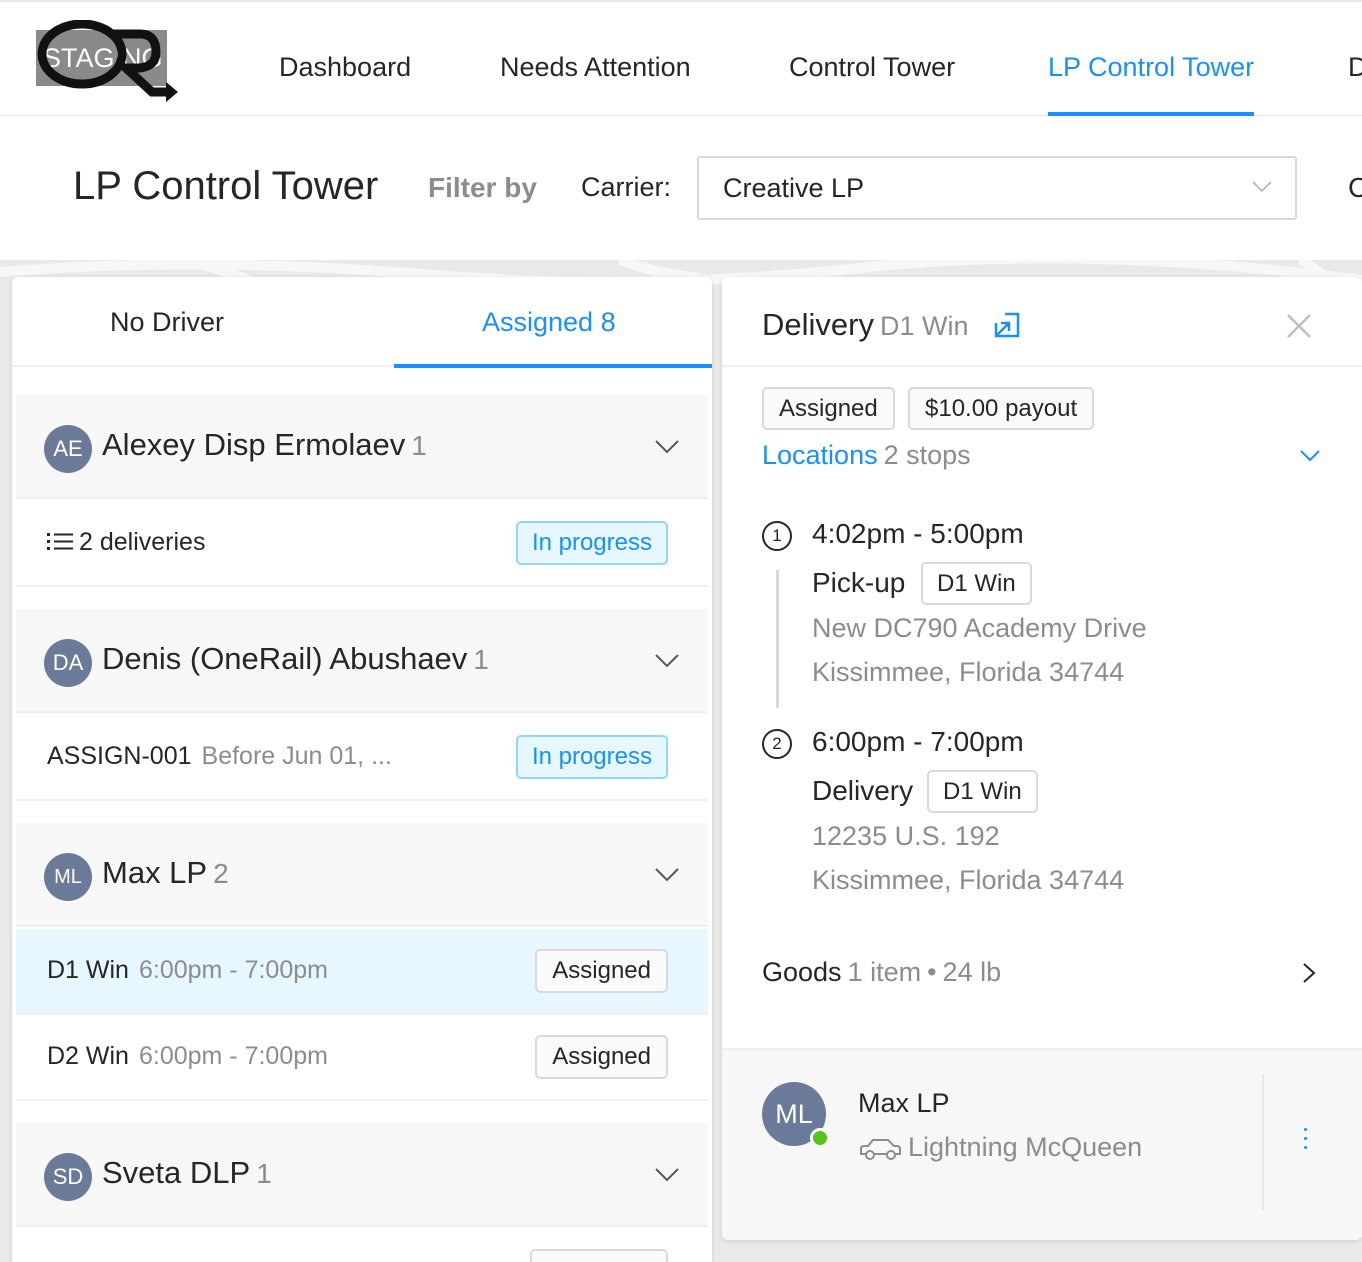 The height and width of the screenshot is (1262, 1362). Describe the element at coordinates (1000, 1147) in the screenshot. I see `driver-vehicle: Lightning McQueen` at that location.